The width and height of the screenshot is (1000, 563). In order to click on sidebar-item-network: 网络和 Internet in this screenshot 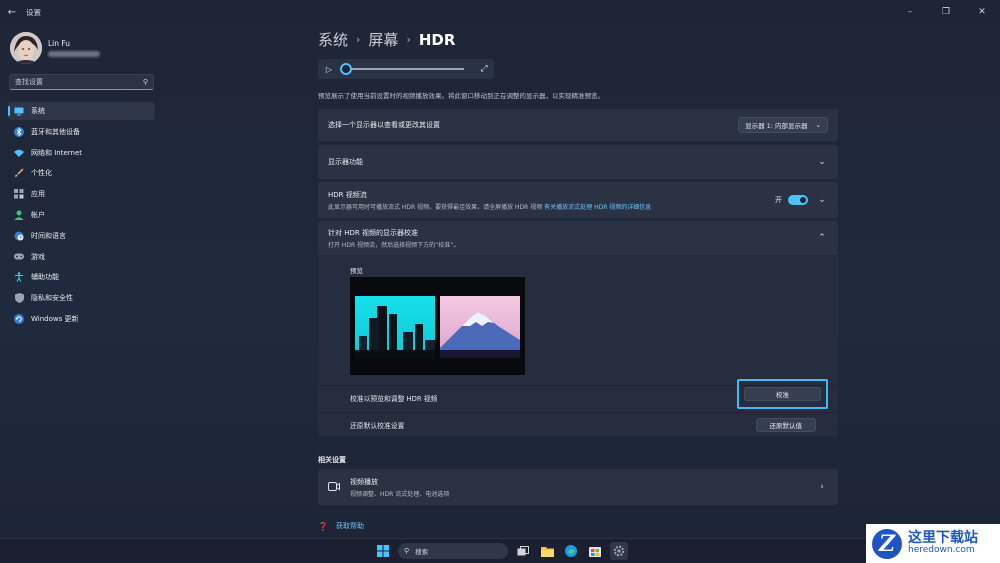, I will do `click(81, 153)`.